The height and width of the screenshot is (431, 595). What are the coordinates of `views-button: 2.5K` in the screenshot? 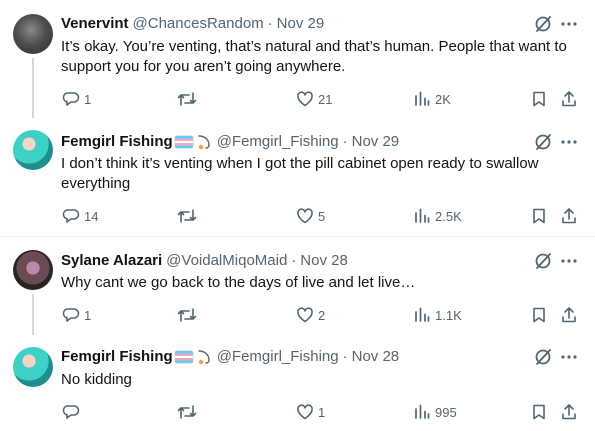 It's located at (437, 216).